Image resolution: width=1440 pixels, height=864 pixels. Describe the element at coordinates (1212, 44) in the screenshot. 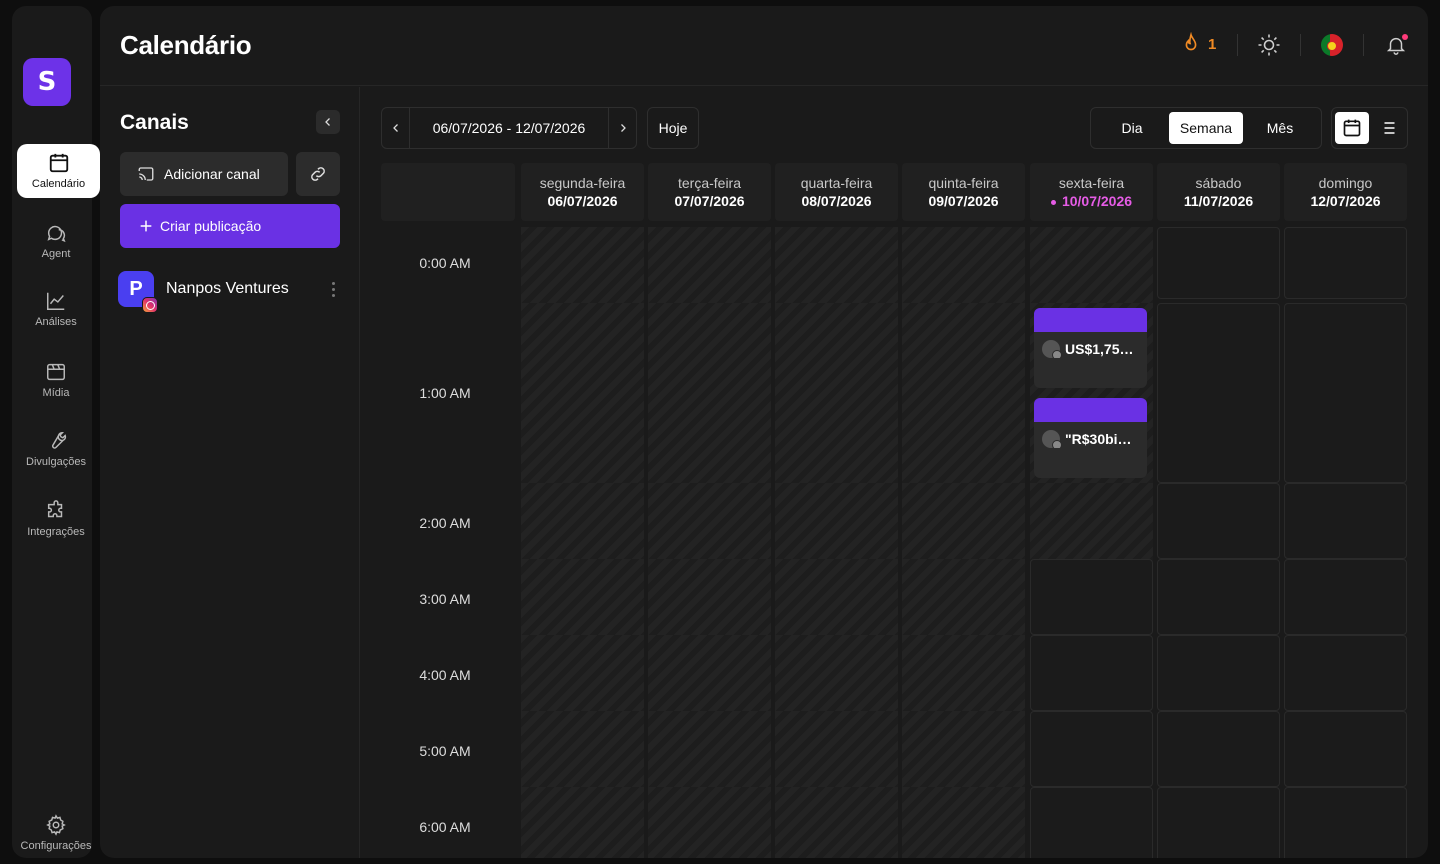

I see `streak-count: 1` at that location.